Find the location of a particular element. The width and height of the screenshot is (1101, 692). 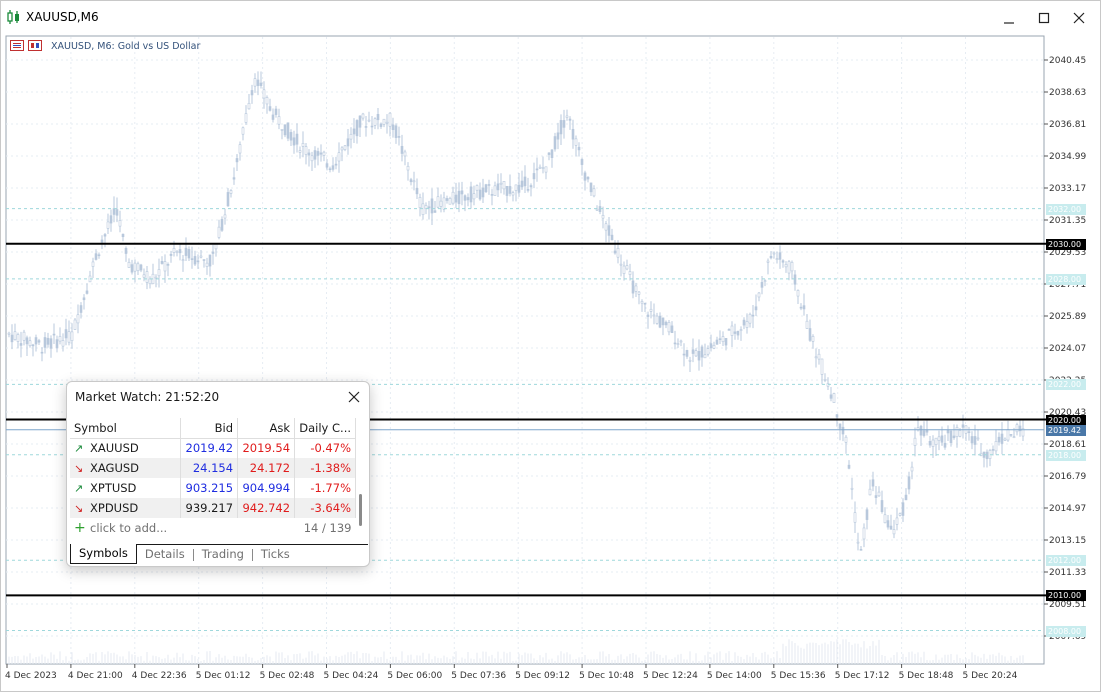

daily-change-value: -0.47% is located at coordinates (325, 448).